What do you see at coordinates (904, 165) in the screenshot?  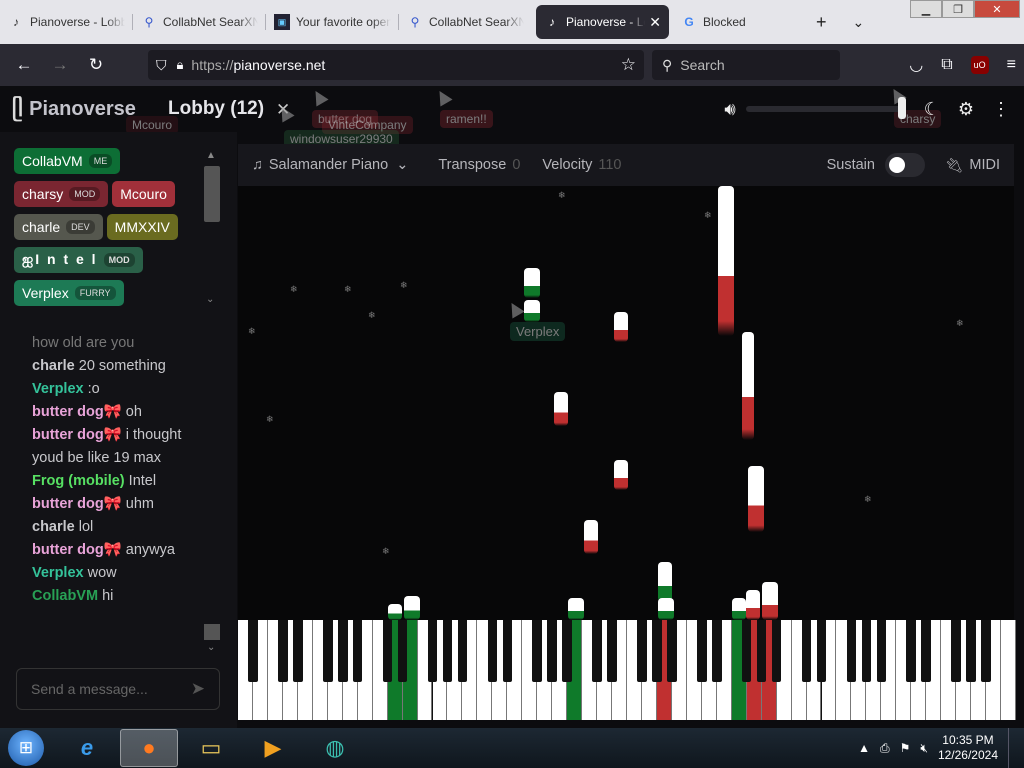 I see `sustain-toggle` at bounding box center [904, 165].